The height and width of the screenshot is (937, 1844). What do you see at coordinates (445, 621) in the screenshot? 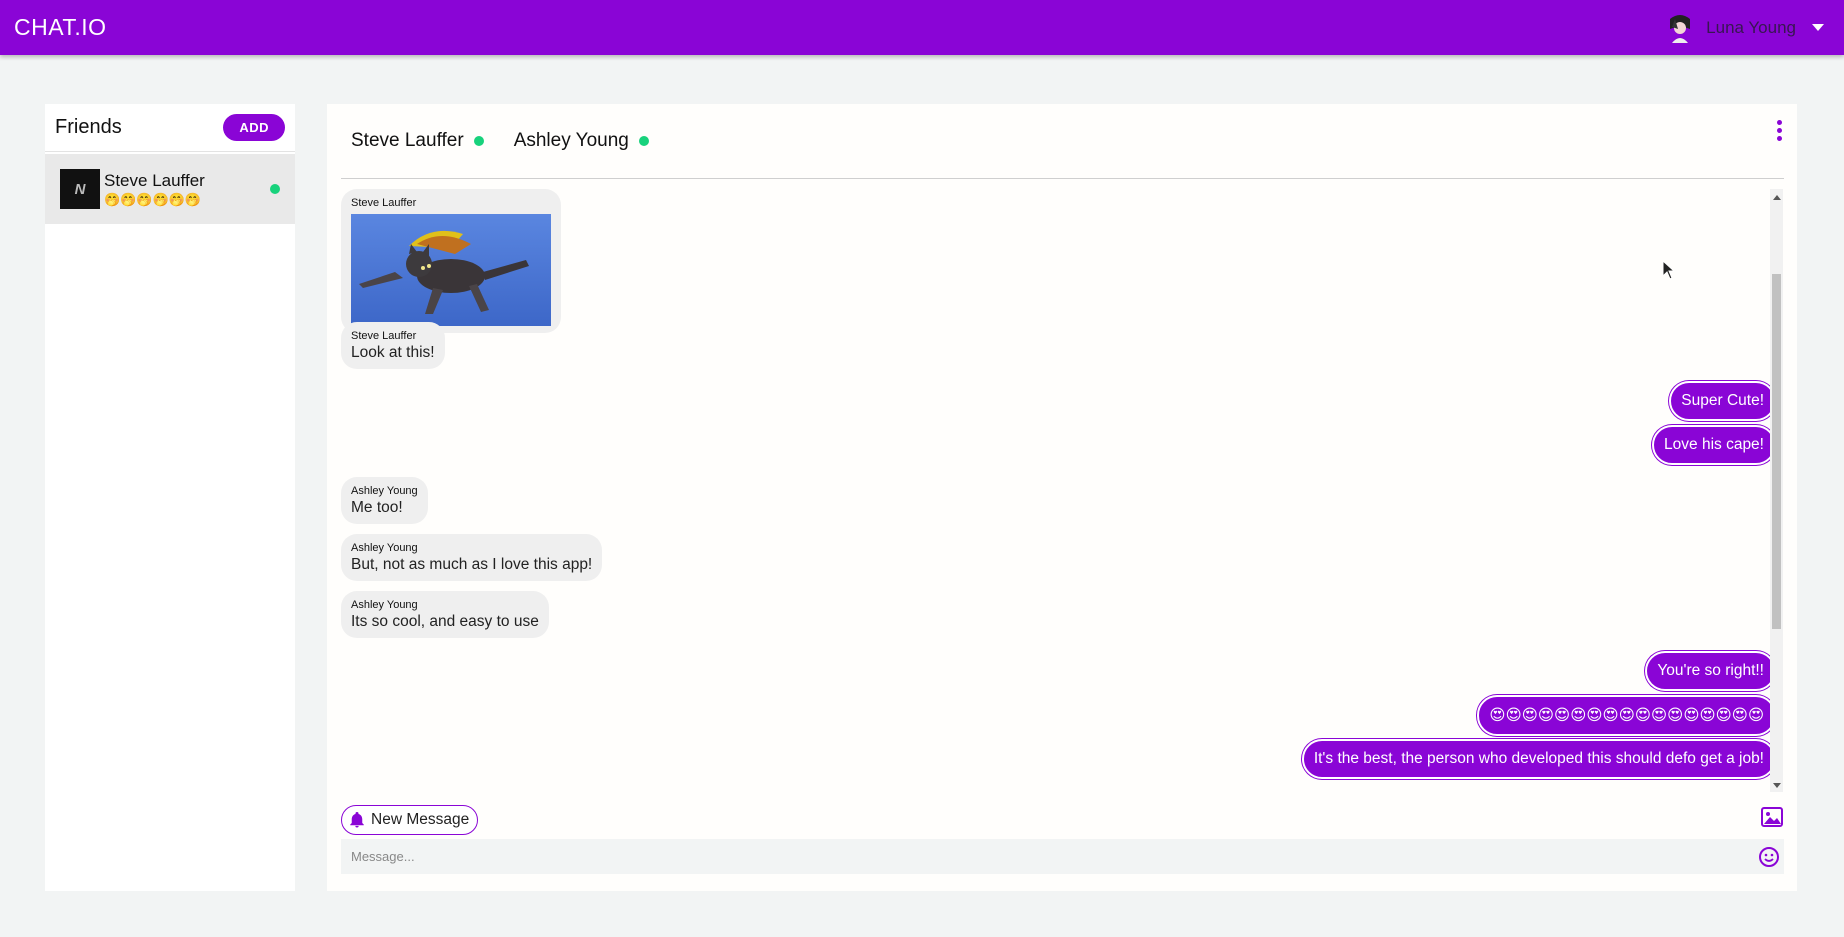
I see `message-text: Its so cool, and easy to use` at bounding box center [445, 621].